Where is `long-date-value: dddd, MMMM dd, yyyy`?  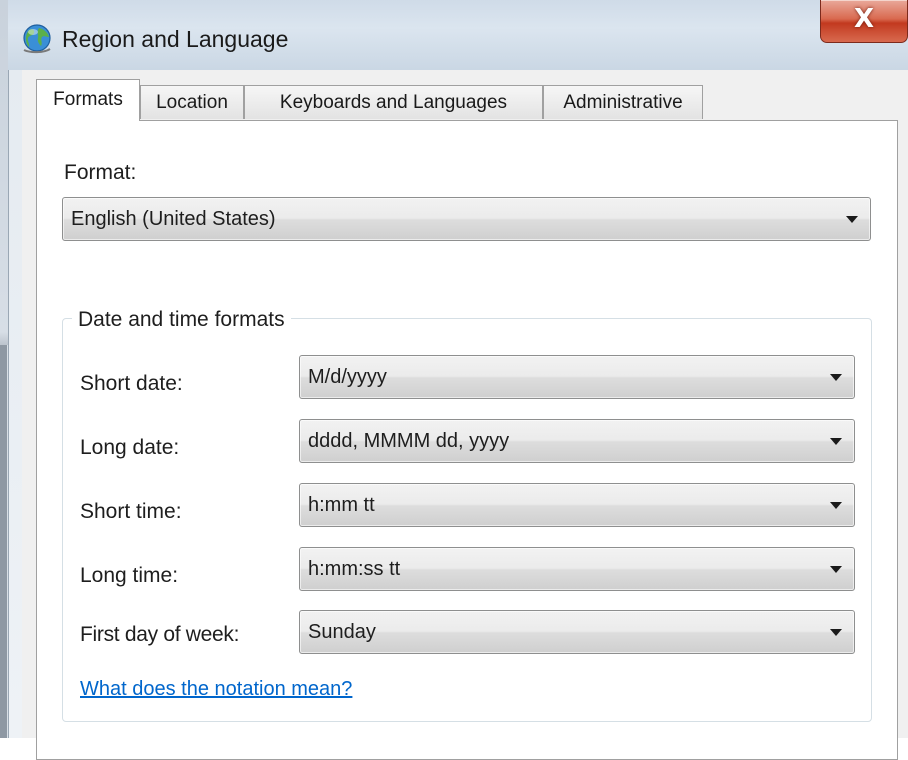
long-date-value: dddd, MMMM dd, yyyy is located at coordinates (409, 441).